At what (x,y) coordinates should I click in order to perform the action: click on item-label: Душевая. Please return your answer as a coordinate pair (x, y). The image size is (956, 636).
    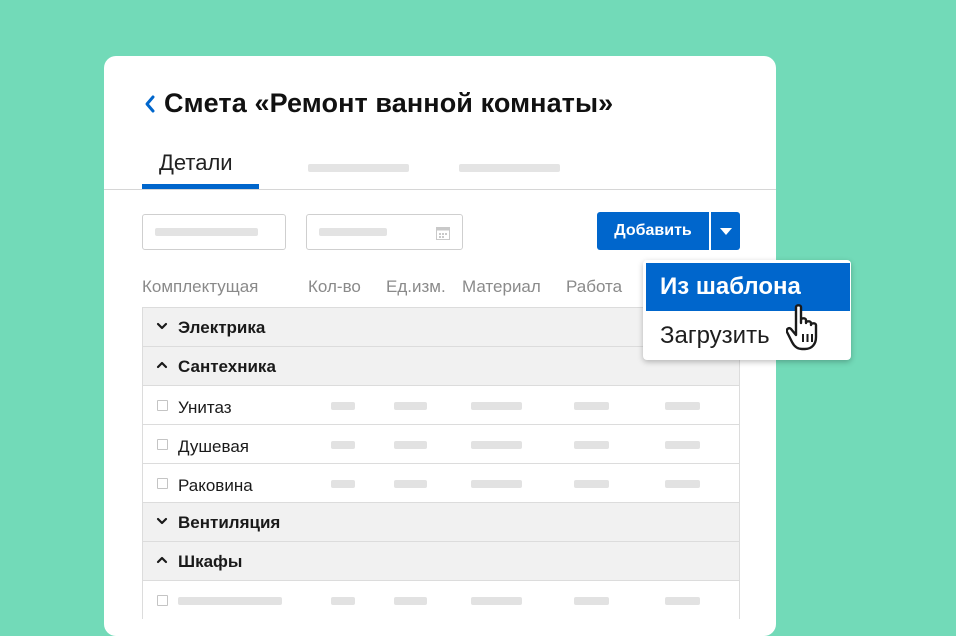
    Looking at the image, I should click on (213, 446).